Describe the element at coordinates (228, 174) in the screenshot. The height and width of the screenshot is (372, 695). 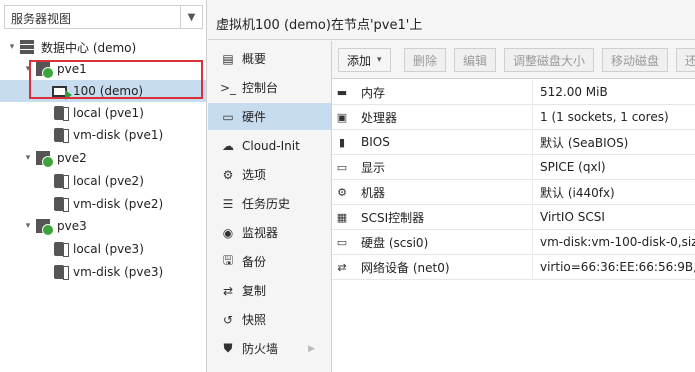
I see `gear-icon: ⚙` at that location.